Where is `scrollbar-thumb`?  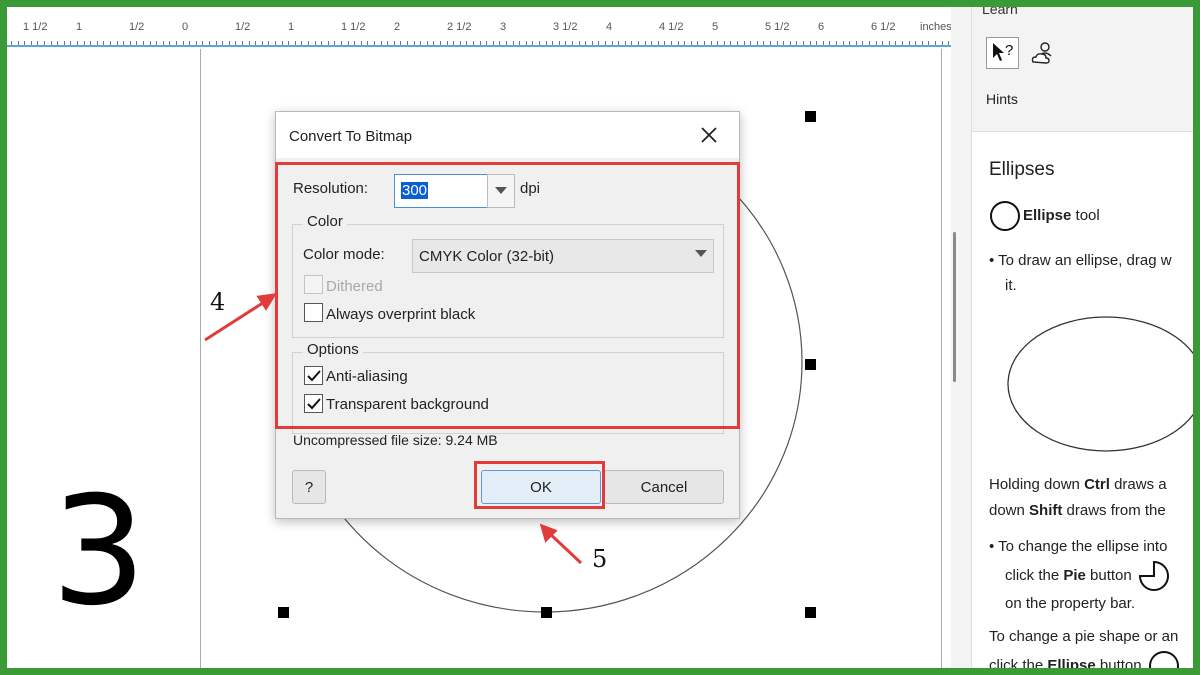 scrollbar-thumb is located at coordinates (954, 307).